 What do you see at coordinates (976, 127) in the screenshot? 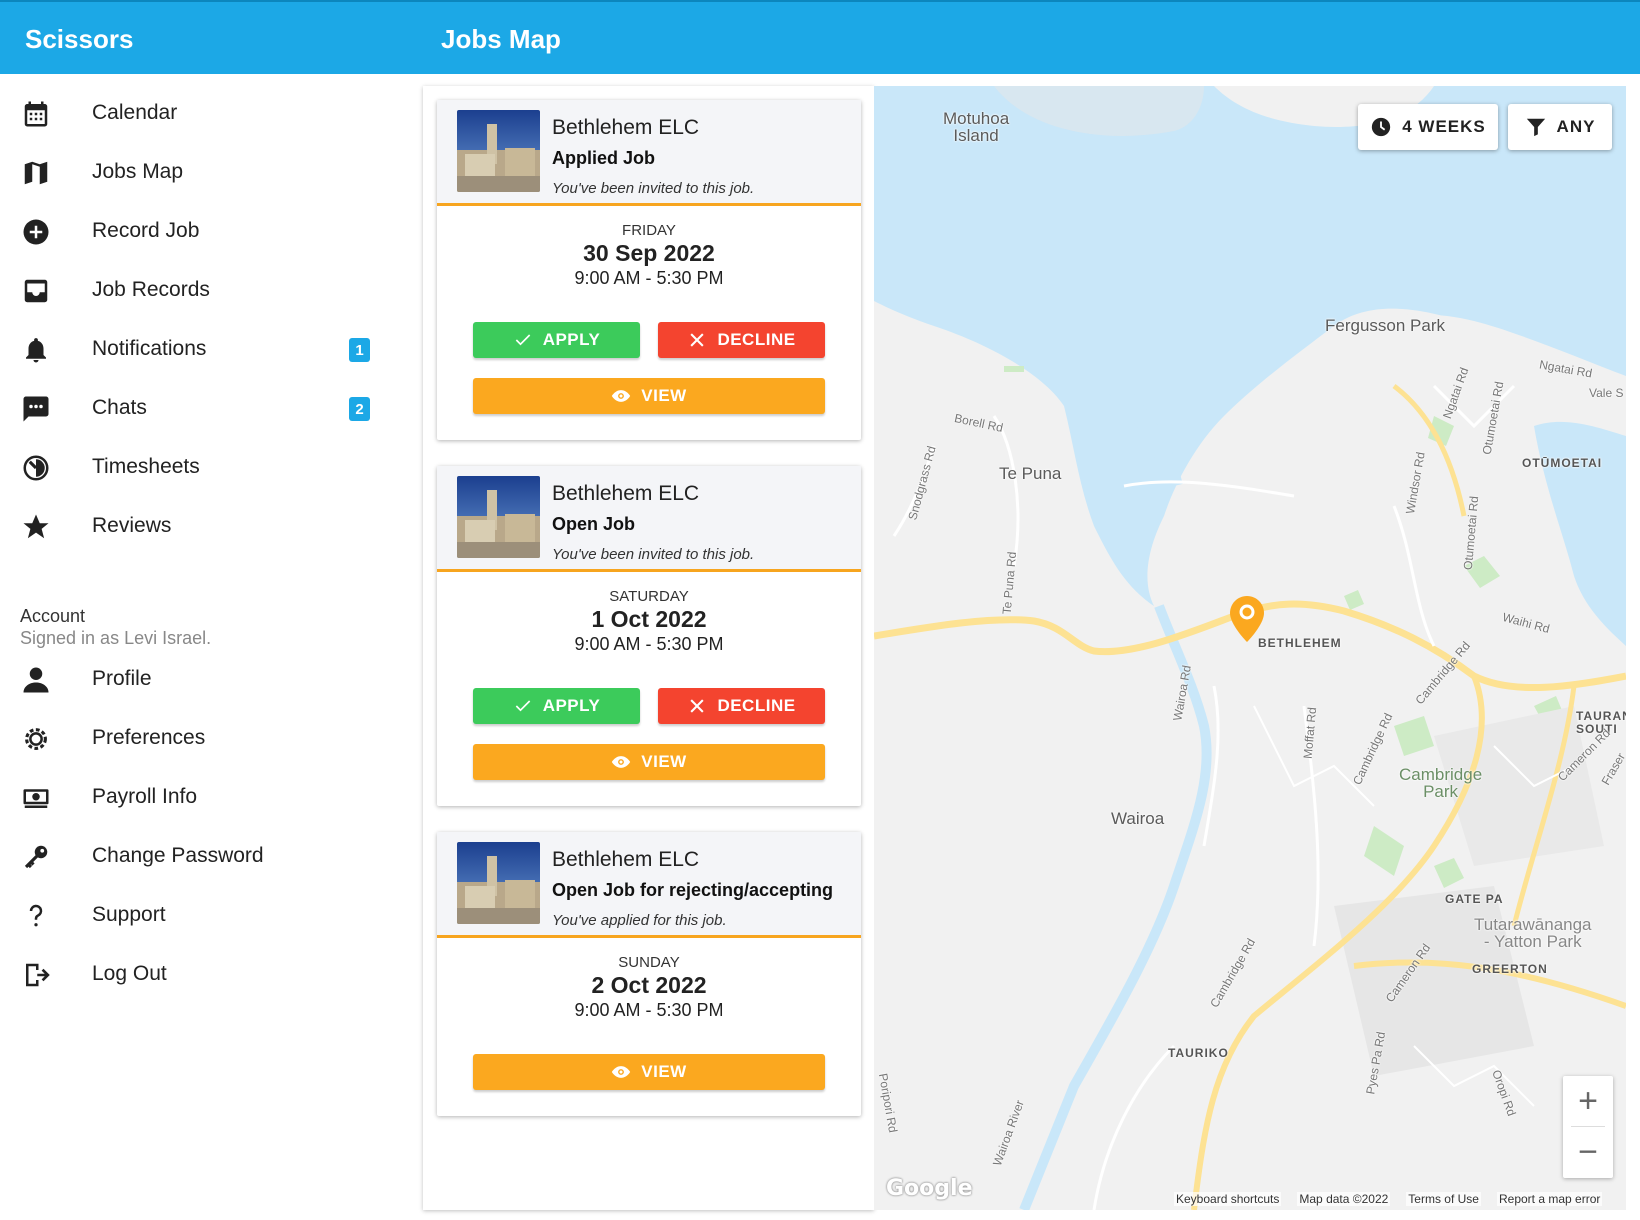
I see `map-place-label: Motuhoa Island` at bounding box center [976, 127].